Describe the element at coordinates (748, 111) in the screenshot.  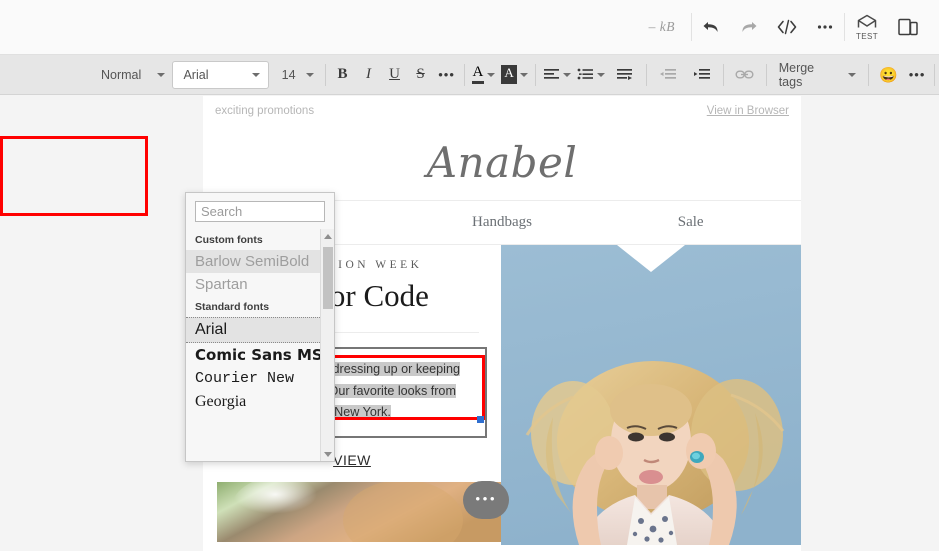
I see `view-in-browser-link: View in Browser` at that location.